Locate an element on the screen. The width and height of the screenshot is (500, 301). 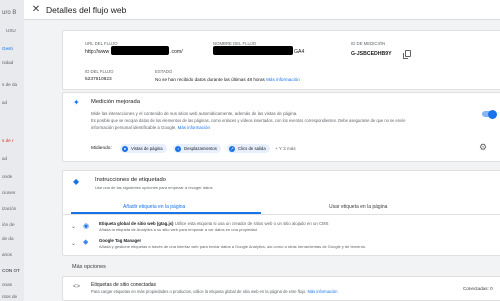
more-options-heading: Más opciones is located at coordinates (89, 267).